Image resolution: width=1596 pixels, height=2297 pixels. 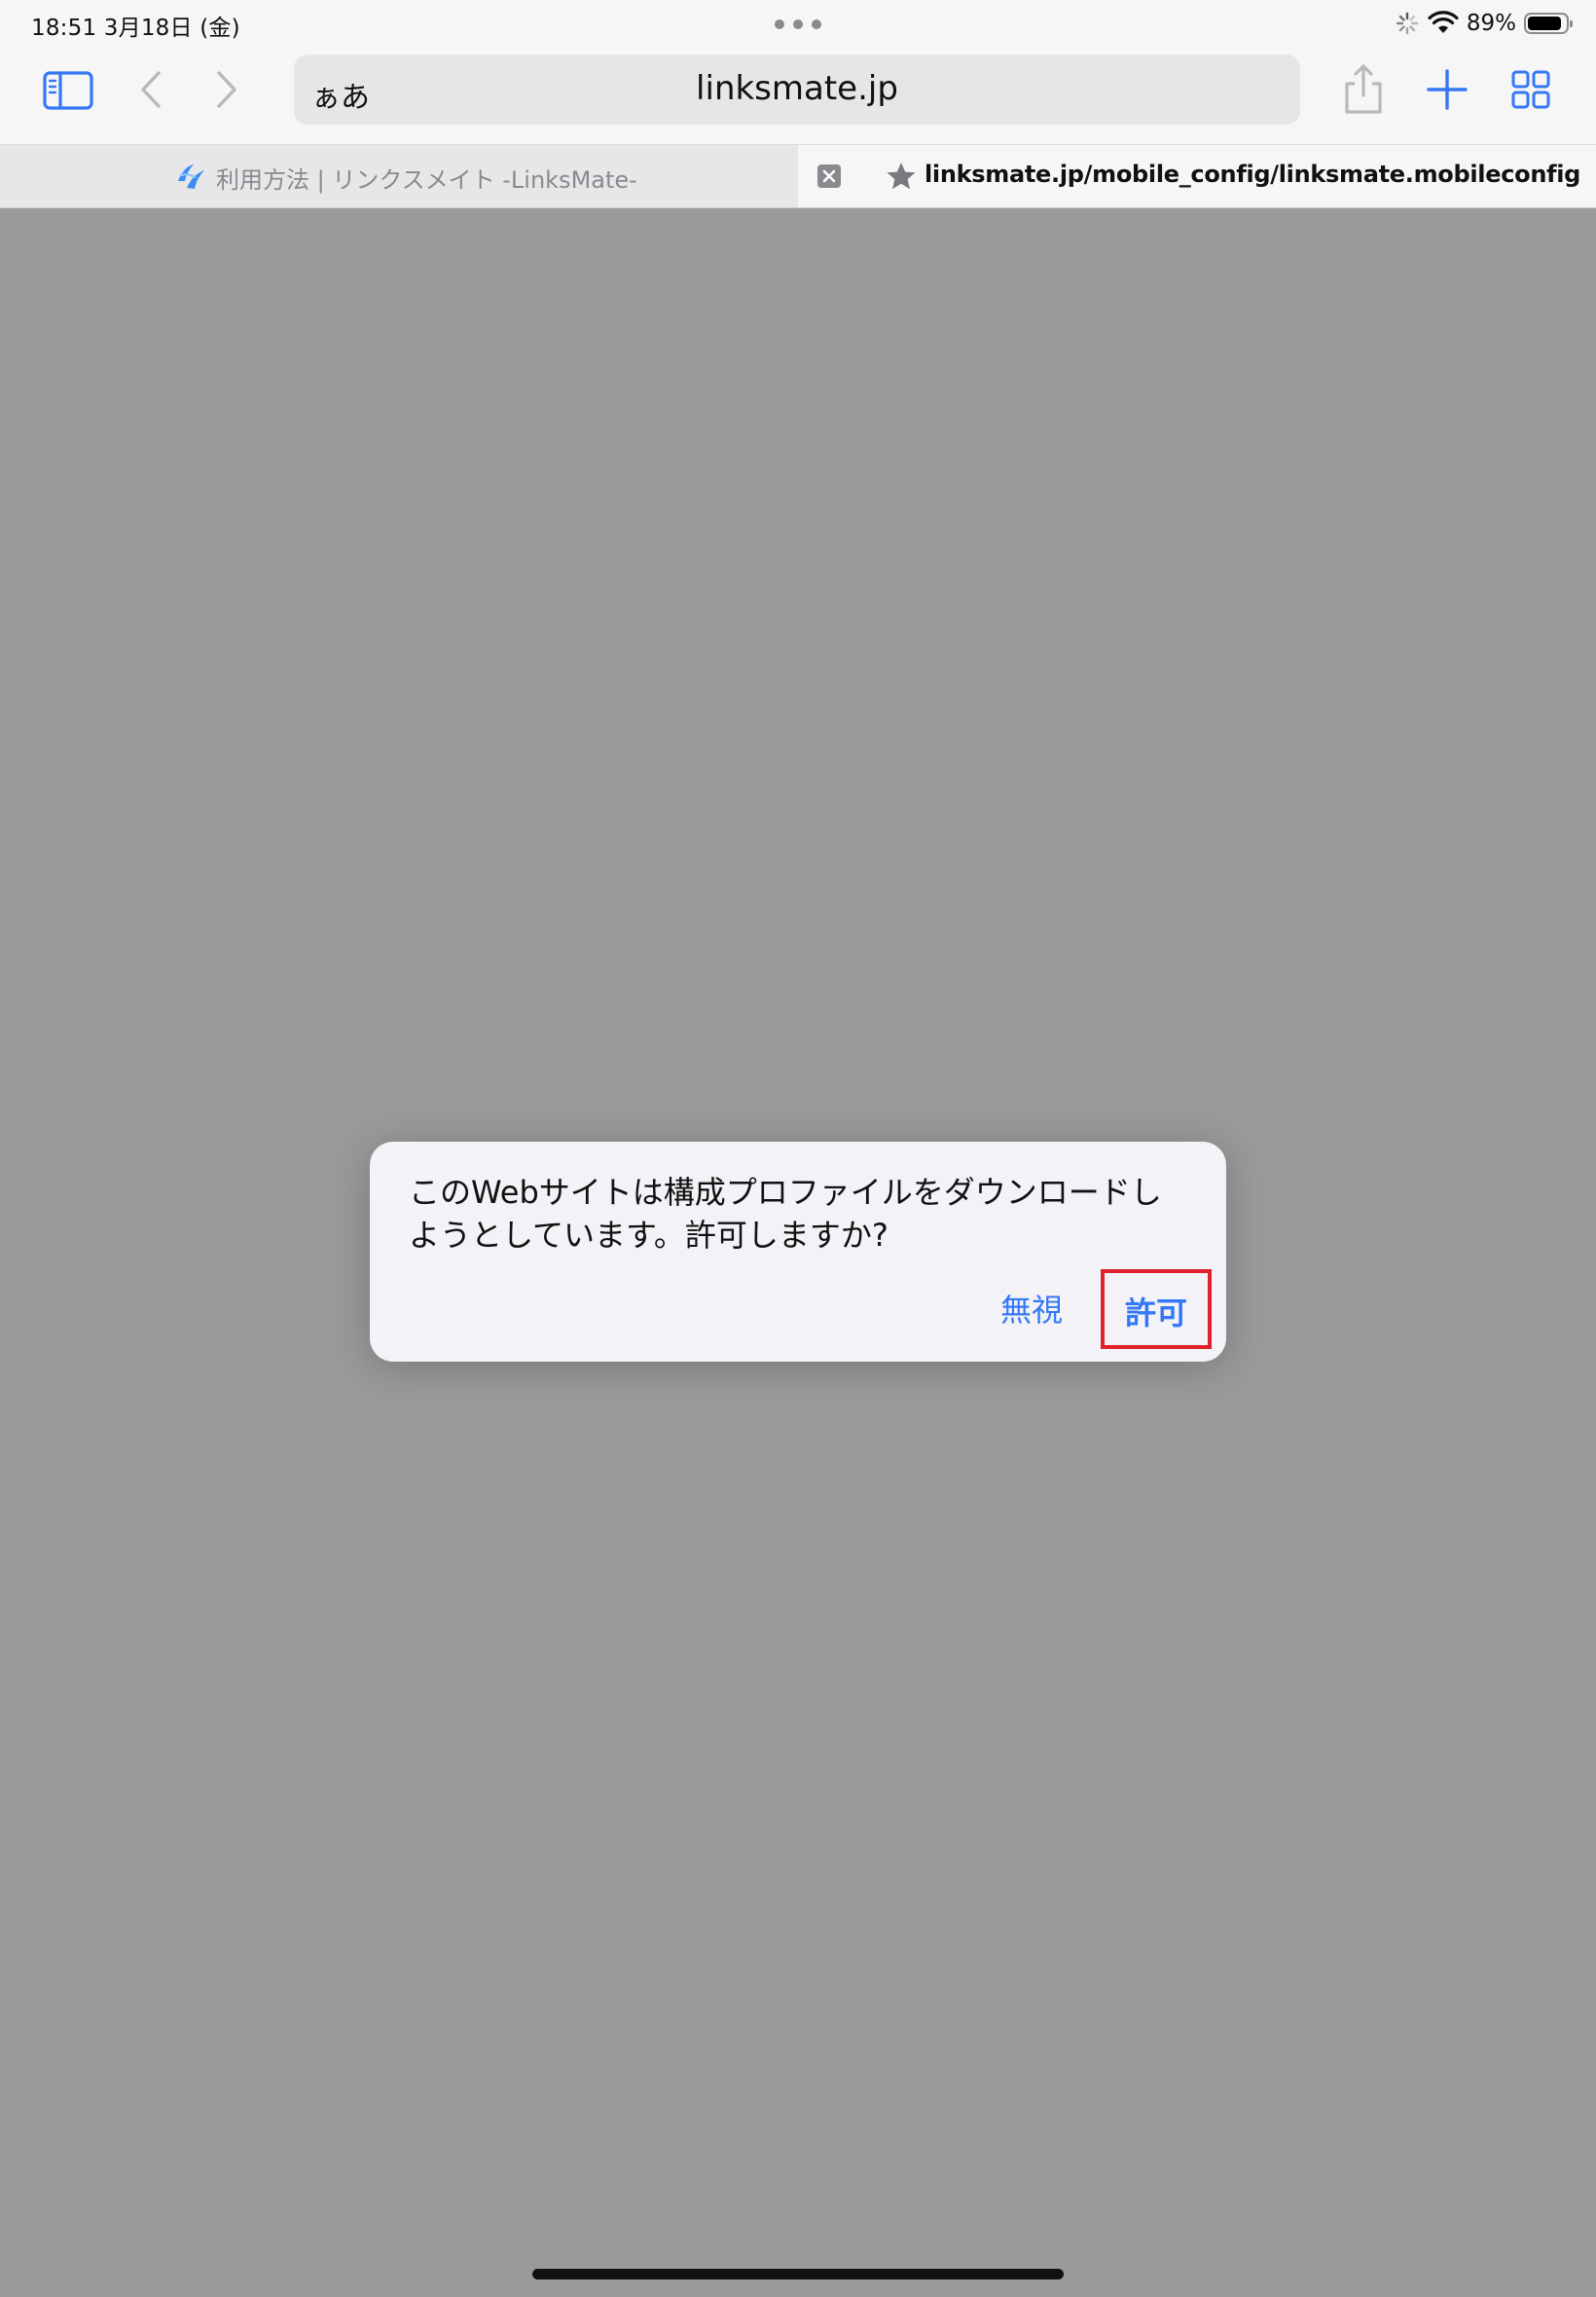 I want to click on browser-chrome: 18:51 3月18日 (金) 89% ぁあ linksmate.jp, so click(x=798, y=72).